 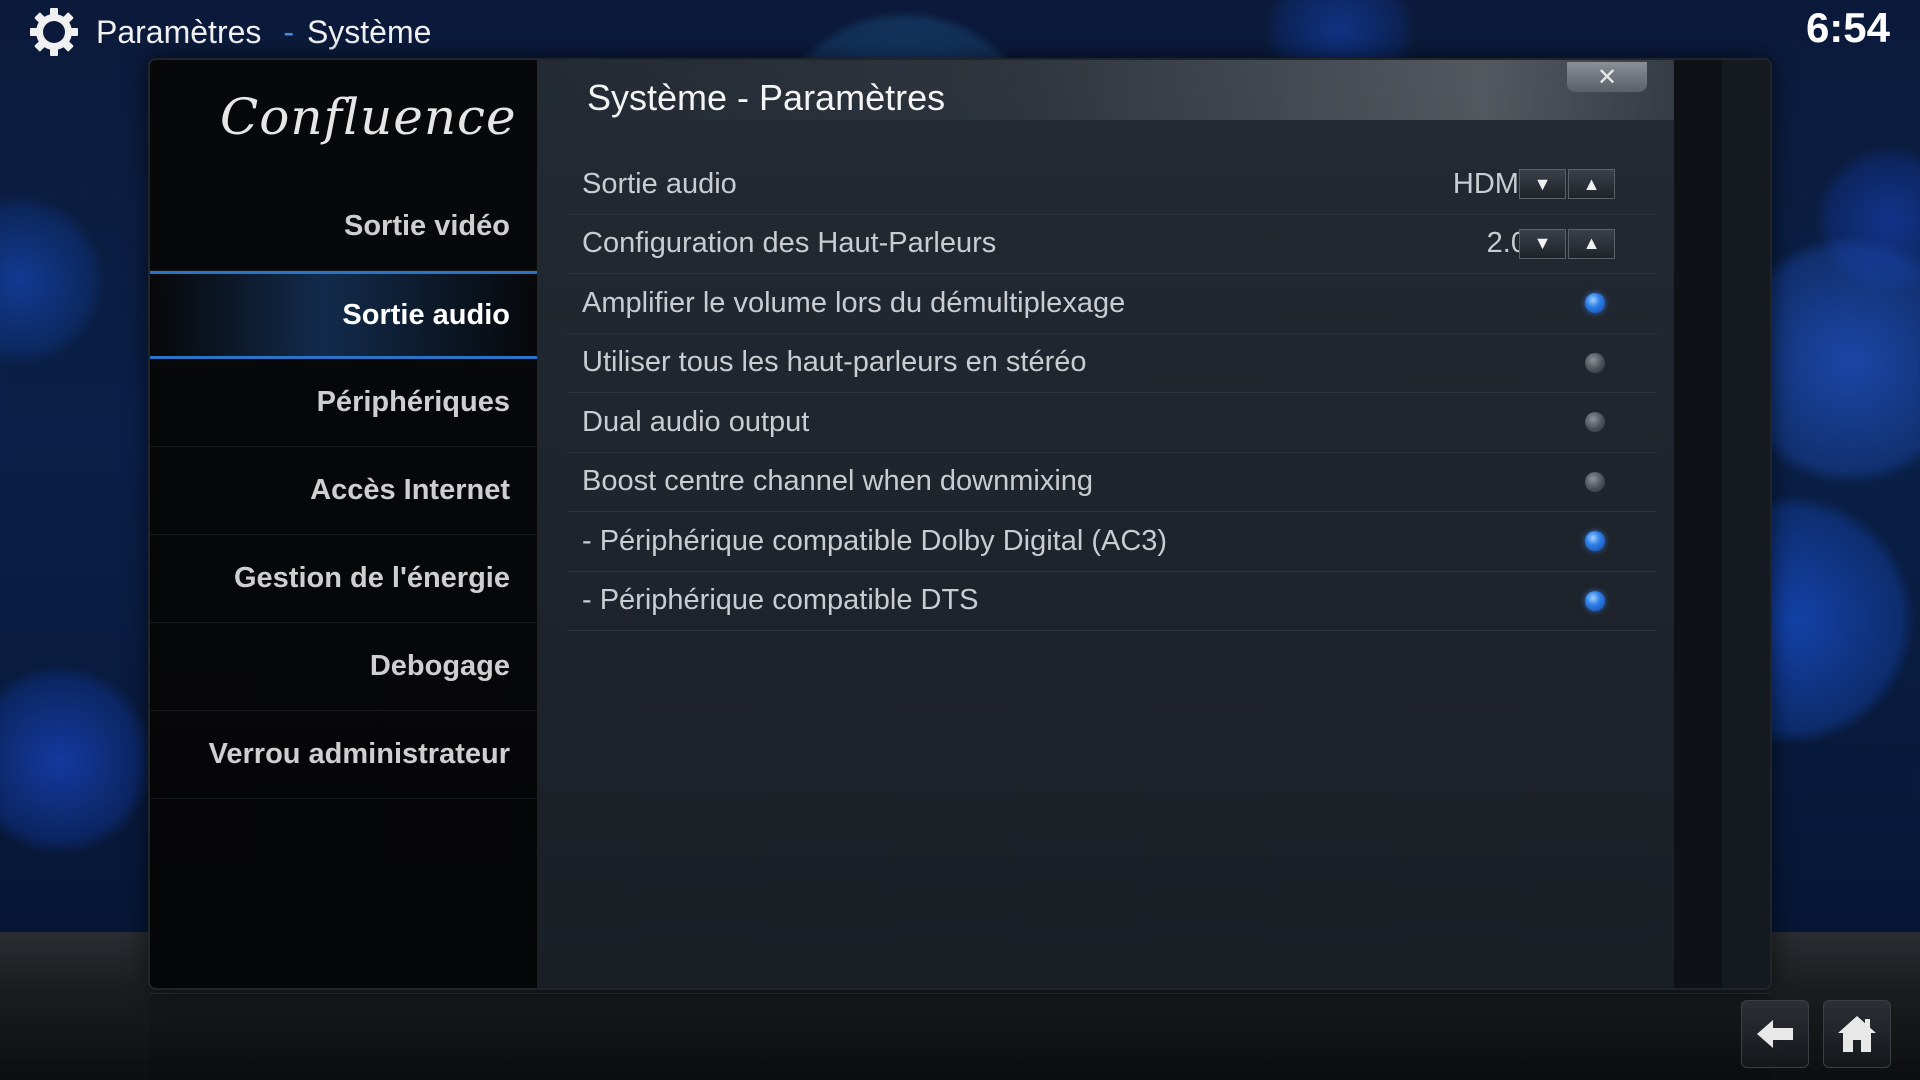 What do you see at coordinates (54, 32) in the screenshot?
I see `gear-icon` at bounding box center [54, 32].